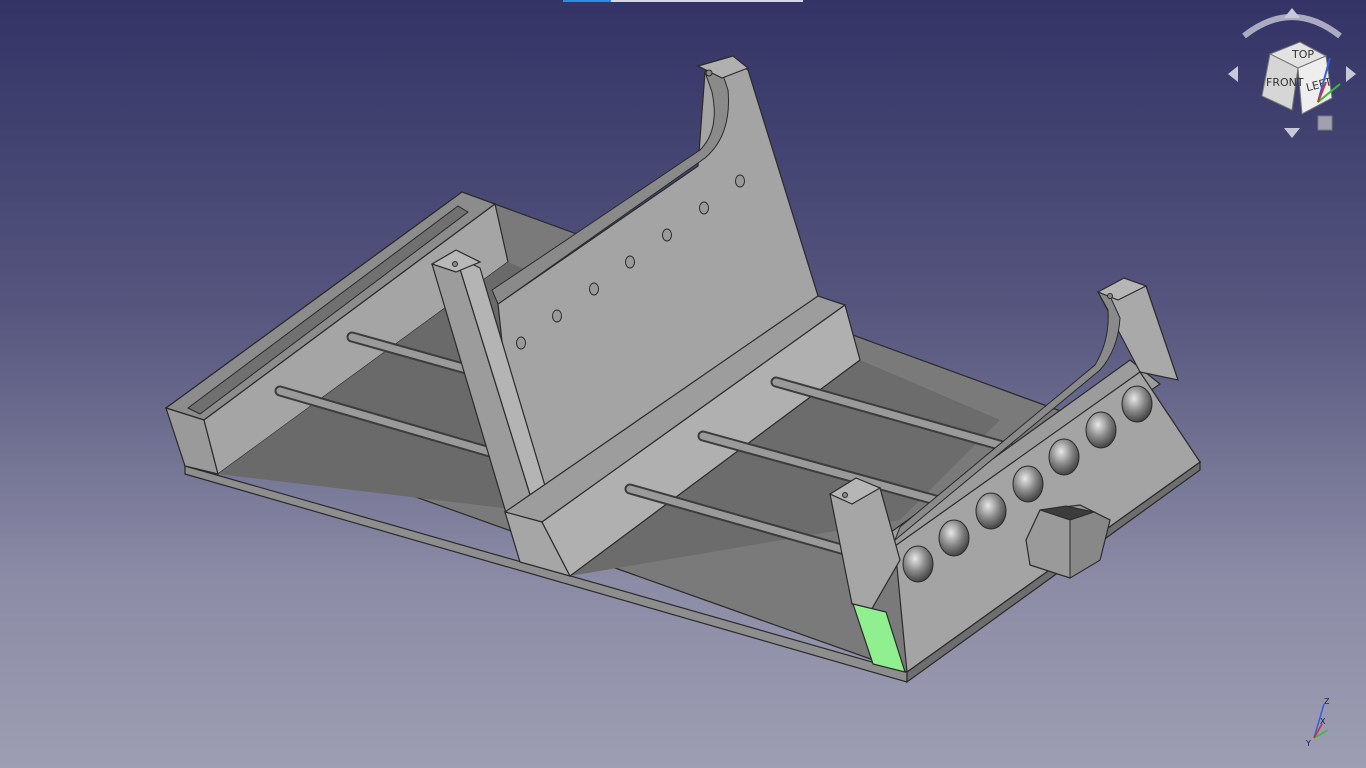  What do you see at coordinates (455, 264) in the screenshot?
I see `left-post-pin-hole` at bounding box center [455, 264].